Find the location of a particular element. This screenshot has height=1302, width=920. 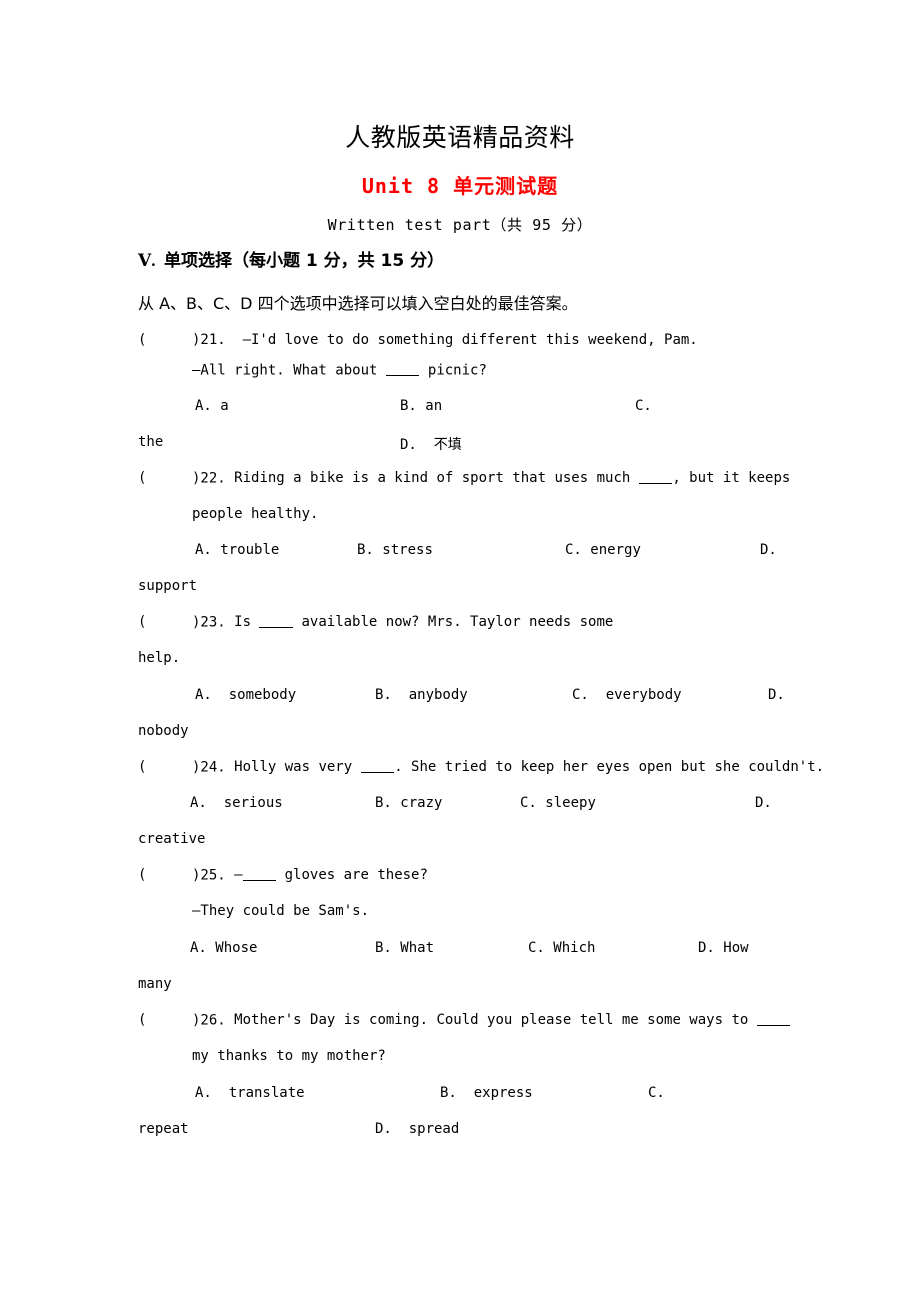

answer-bracket-23: ( is located at coordinates (142, 622).